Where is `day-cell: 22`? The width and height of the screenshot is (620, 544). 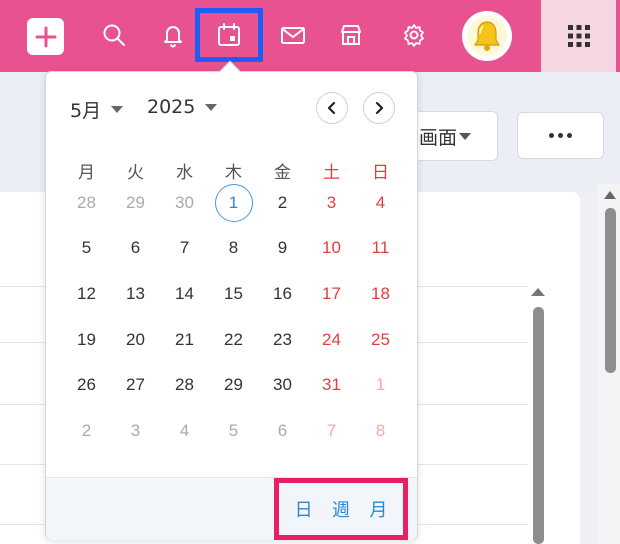
day-cell: 22 is located at coordinates (233, 340).